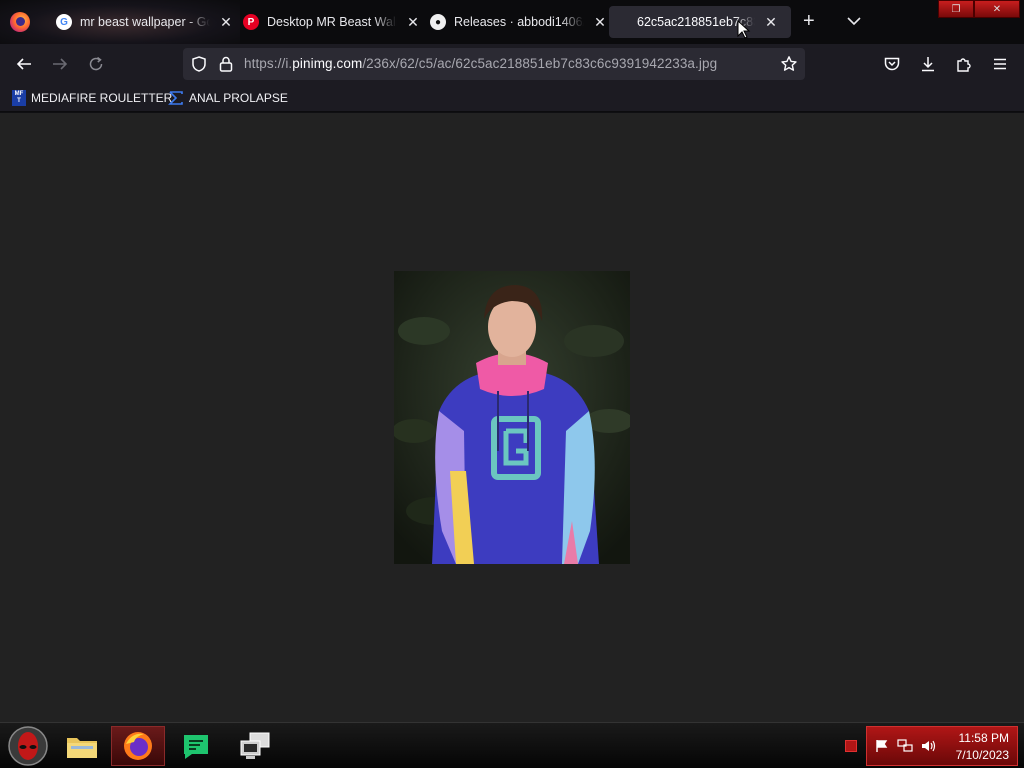  What do you see at coordinates (20, 22) in the screenshot?
I see `firefox-menu-icon` at bounding box center [20, 22].